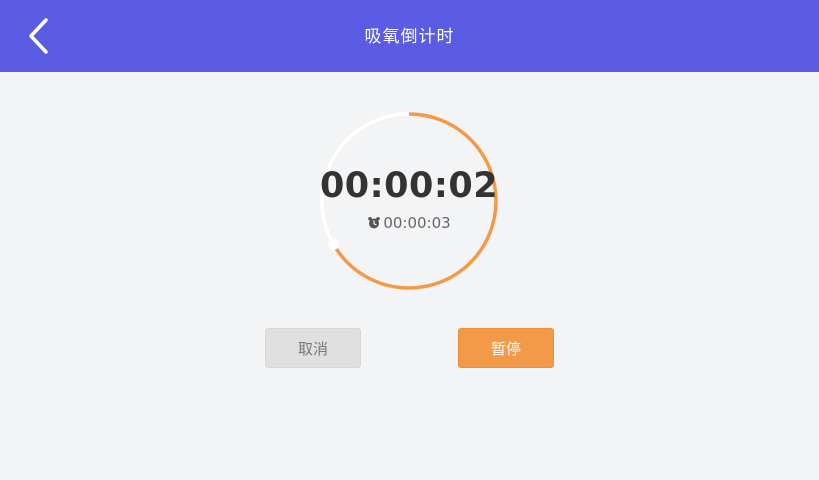 This screenshot has width=819, height=480. I want to click on pause-button: 暂停, so click(506, 348).